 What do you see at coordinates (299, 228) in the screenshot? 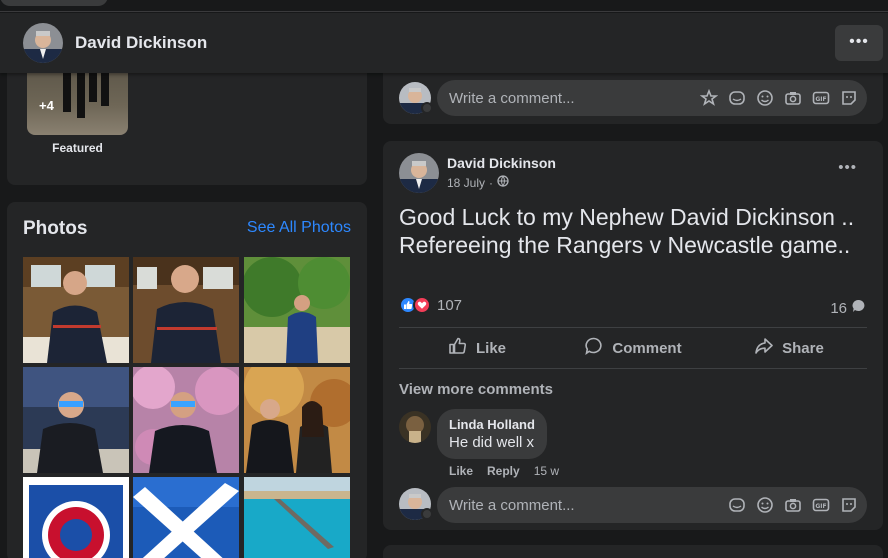
I see `see-all-photos-link: See All Photos` at bounding box center [299, 228].